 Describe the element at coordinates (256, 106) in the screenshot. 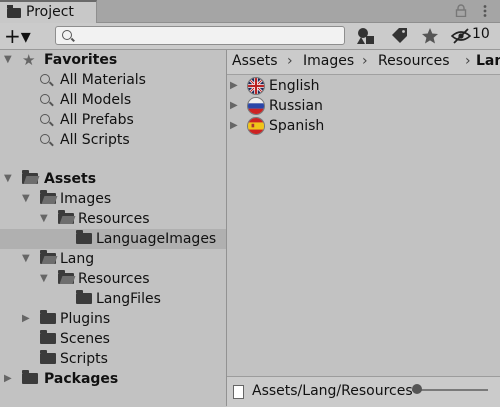

I see `russia-flag-icon` at that location.